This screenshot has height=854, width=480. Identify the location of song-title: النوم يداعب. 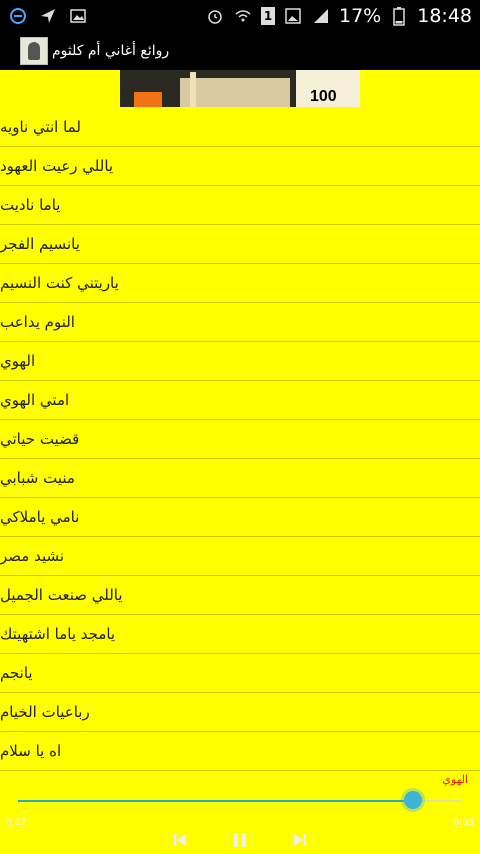
(37, 322).